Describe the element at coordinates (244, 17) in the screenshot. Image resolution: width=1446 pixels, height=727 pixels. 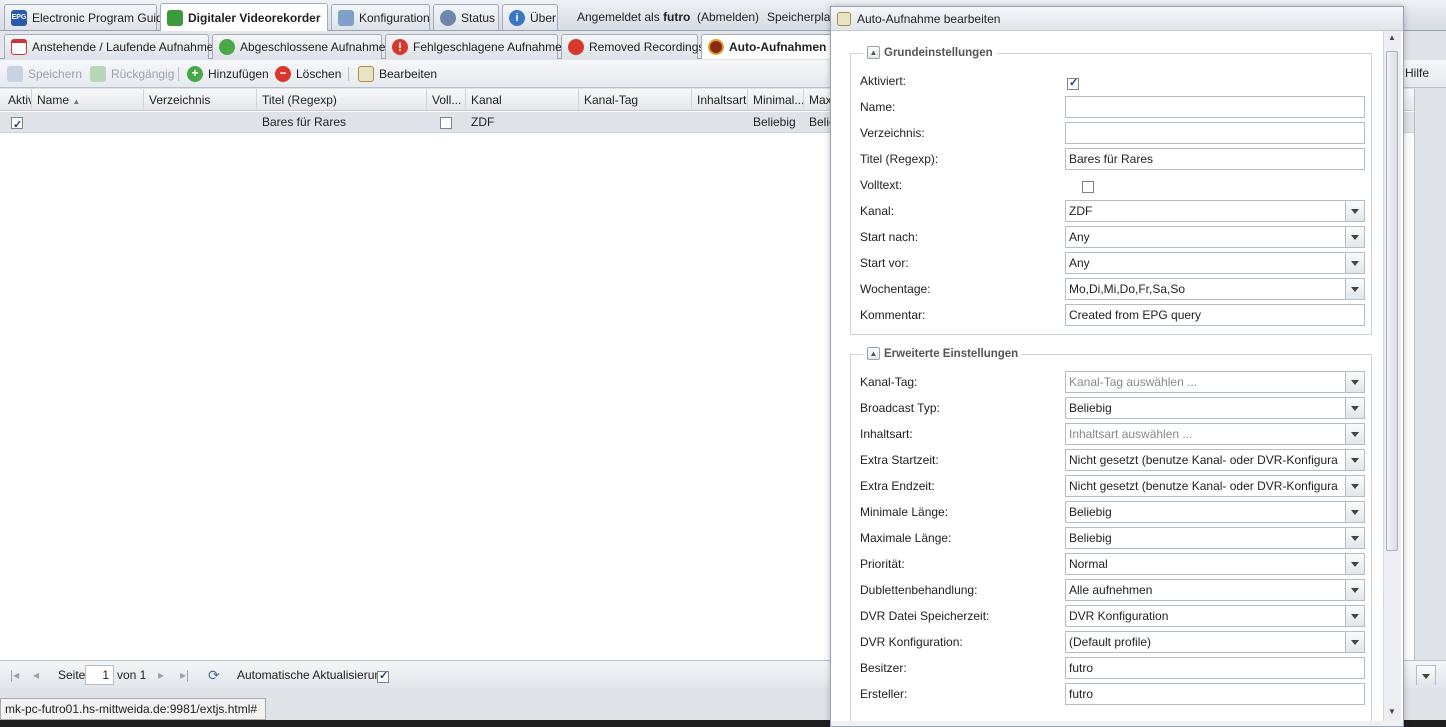
I see `tab-dvr: Digitaler Videorekorder` at that location.